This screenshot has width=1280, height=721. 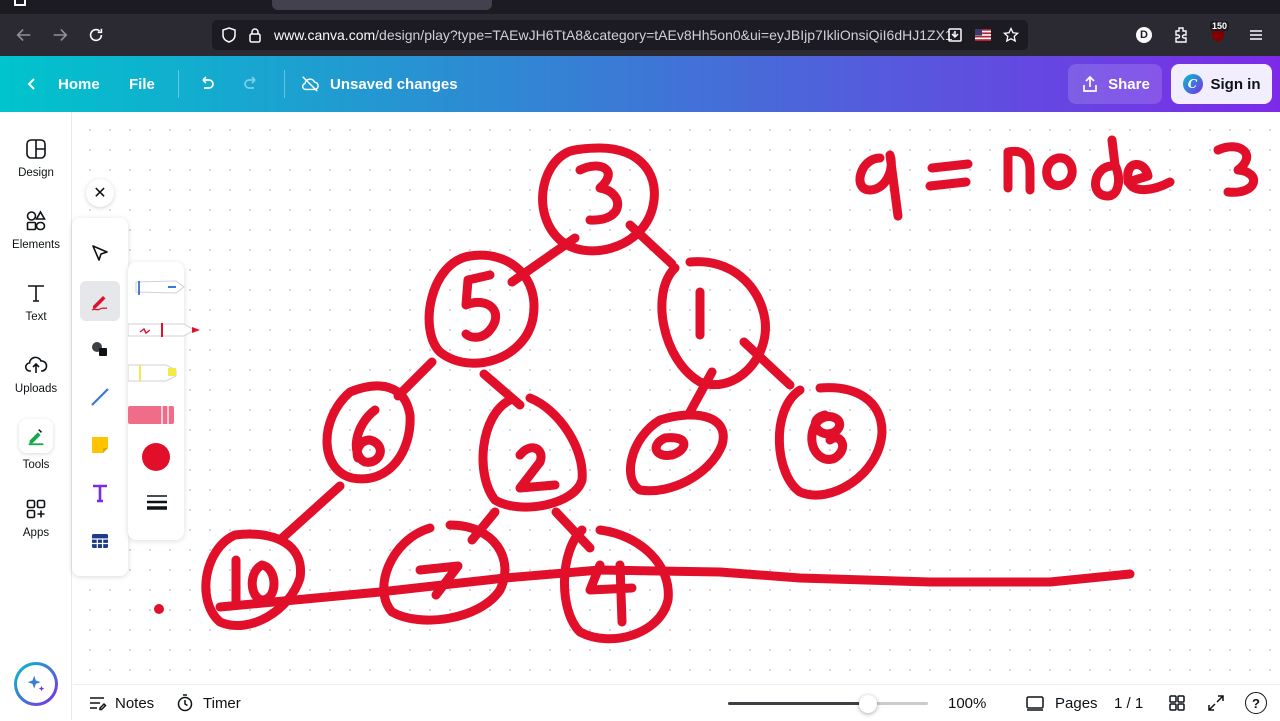 What do you see at coordinates (36, 374) in the screenshot?
I see `rail-item-uploads: Uploads` at bounding box center [36, 374].